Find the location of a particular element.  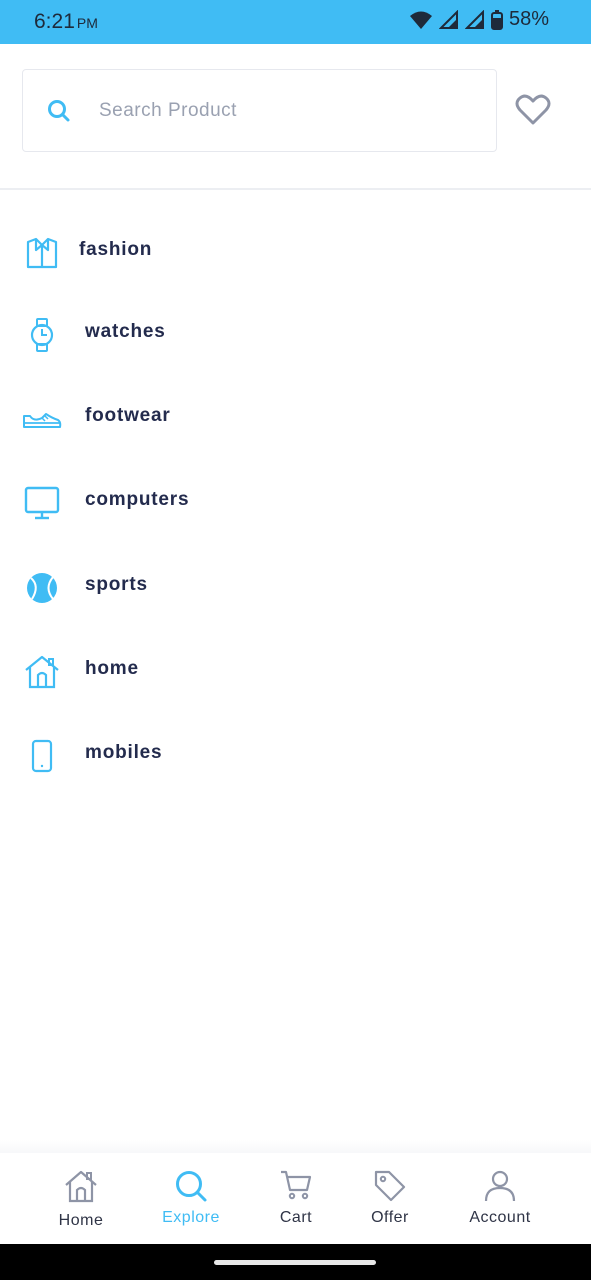

category-label: watches is located at coordinates (125, 331).